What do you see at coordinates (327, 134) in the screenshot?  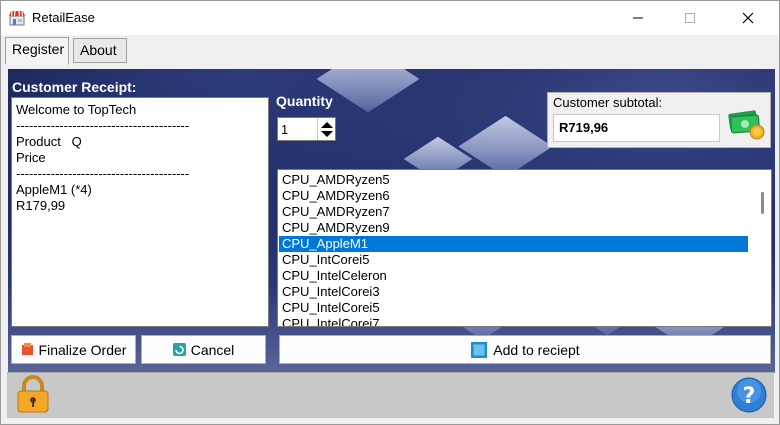 I see `spin-down-icon` at bounding box center [327, 134].